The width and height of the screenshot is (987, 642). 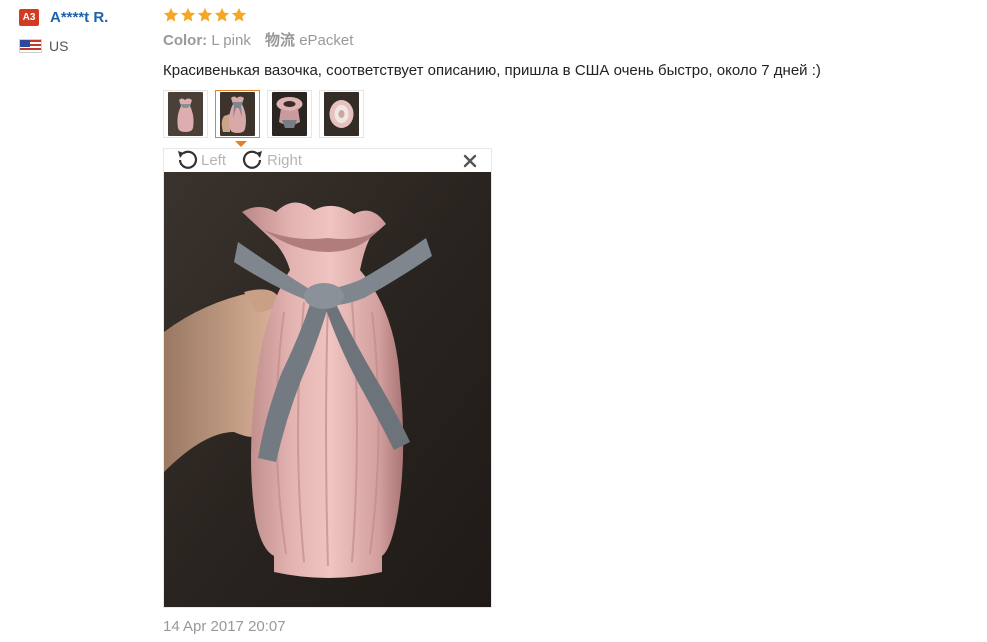 I want to click on buyer-level-badge: A3, so click(x=29, y=17).